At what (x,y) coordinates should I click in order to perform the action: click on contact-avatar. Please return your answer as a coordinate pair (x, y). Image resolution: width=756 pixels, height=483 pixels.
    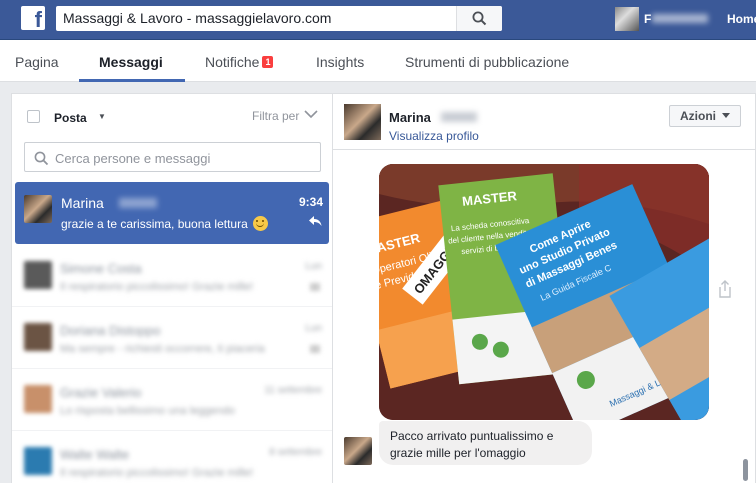
    Looking at the image, I should click on (362, 122).